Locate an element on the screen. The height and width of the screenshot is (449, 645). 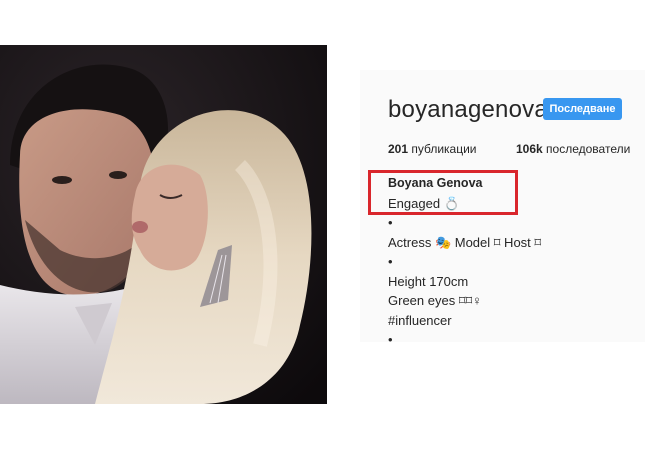
posts-label: публикации is located at coordinates (444, 149).